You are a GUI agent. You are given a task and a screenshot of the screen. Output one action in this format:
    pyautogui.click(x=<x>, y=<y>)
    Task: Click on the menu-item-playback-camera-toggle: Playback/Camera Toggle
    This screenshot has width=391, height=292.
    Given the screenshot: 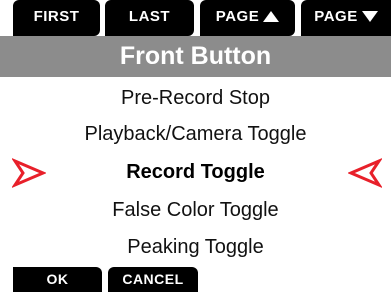 What is the action you would take?
    pyautogui.click(x=195, y=134)
    